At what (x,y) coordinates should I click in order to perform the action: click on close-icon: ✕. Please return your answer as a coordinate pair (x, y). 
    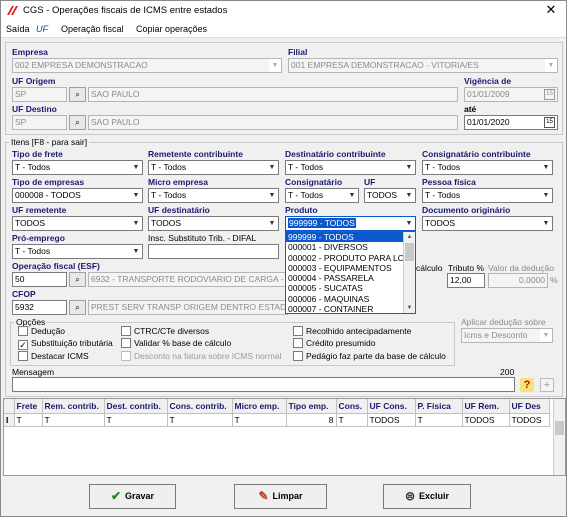
    Looking at the image, I should click on (551, 10).